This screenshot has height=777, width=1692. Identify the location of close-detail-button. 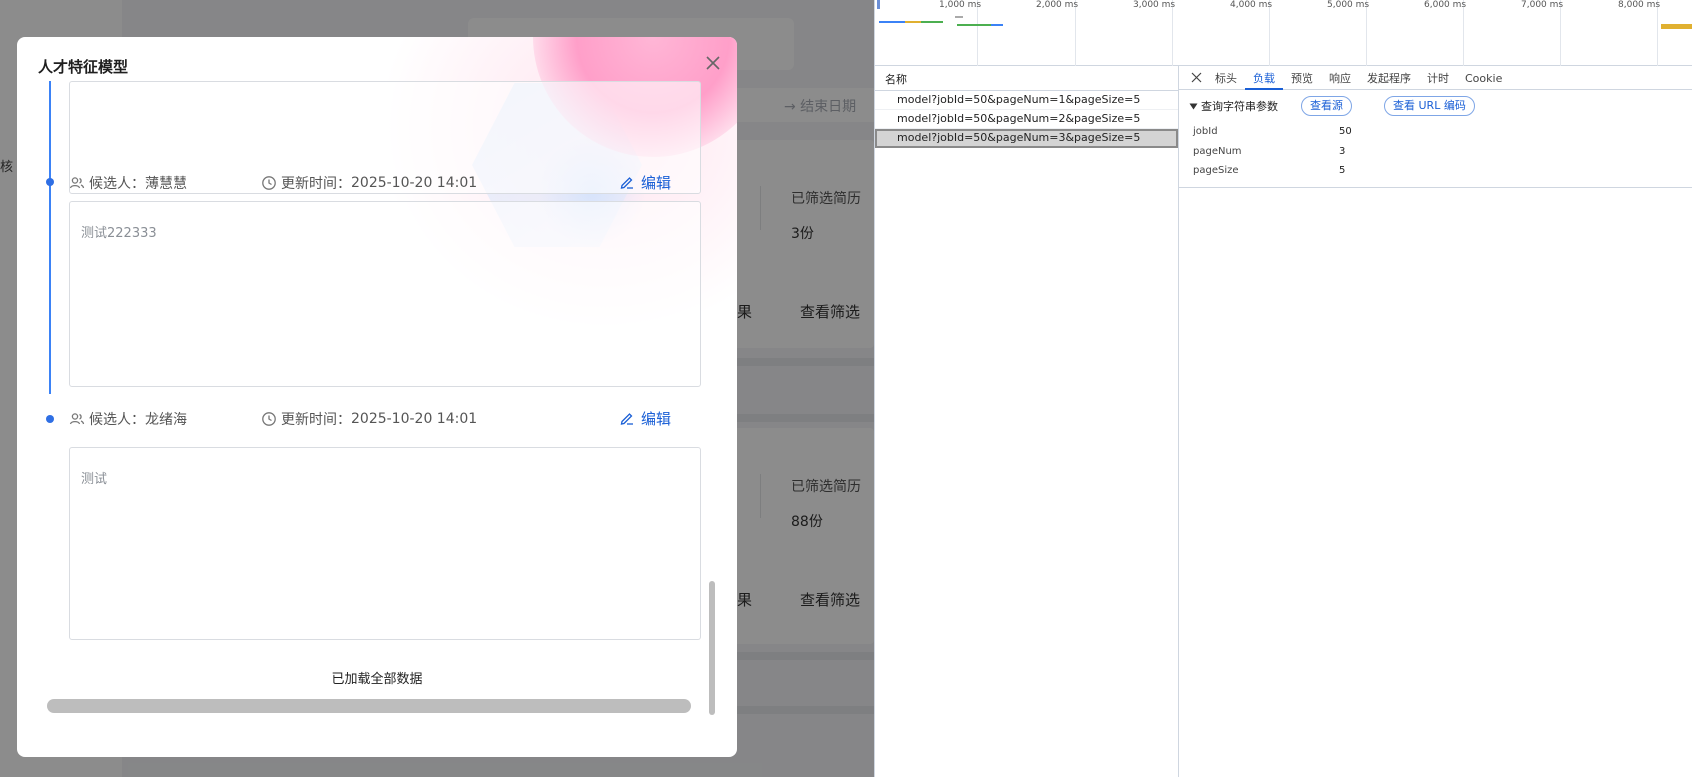
(1196, 78).